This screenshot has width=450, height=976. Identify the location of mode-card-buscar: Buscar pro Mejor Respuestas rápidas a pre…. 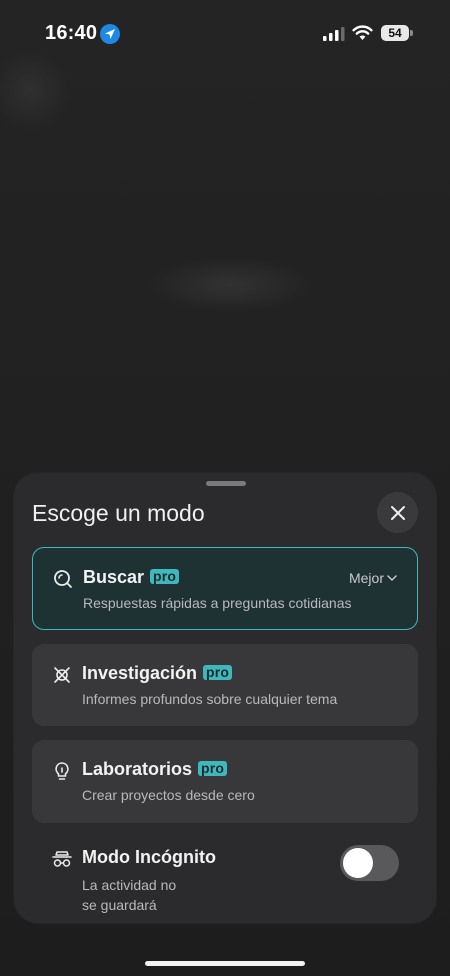
(225, 588).